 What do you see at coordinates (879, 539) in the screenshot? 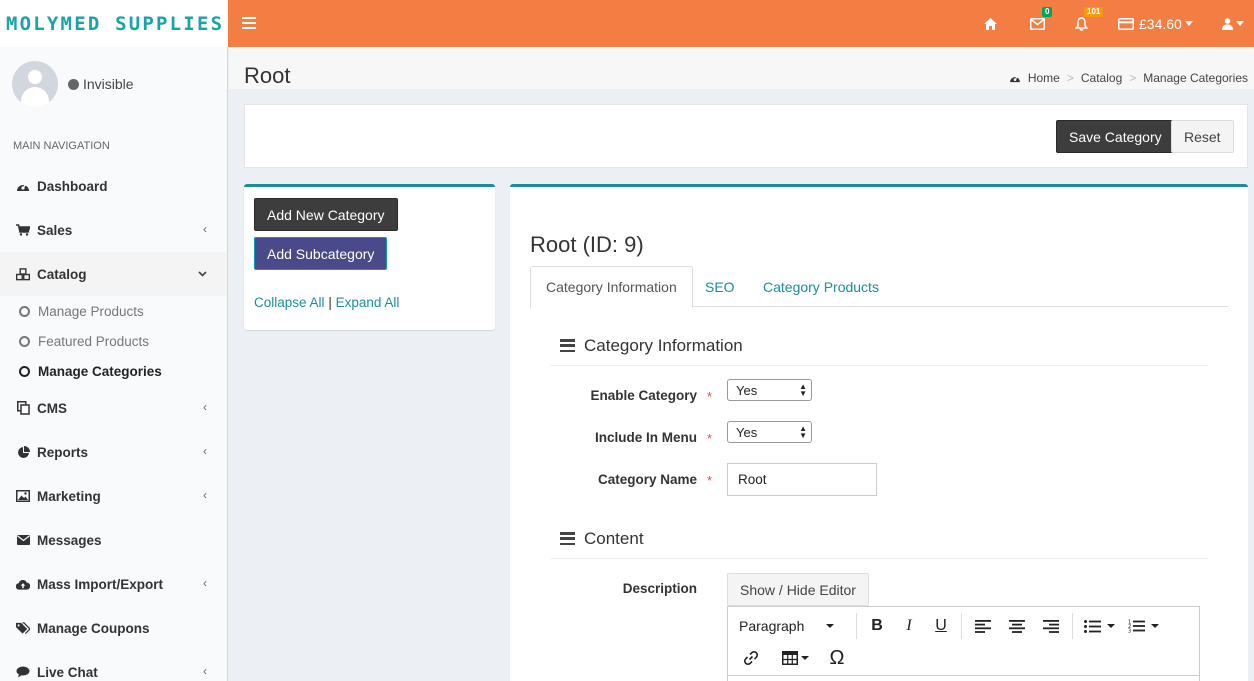
I see `section-content: Content` at bounding box center [879, 539].